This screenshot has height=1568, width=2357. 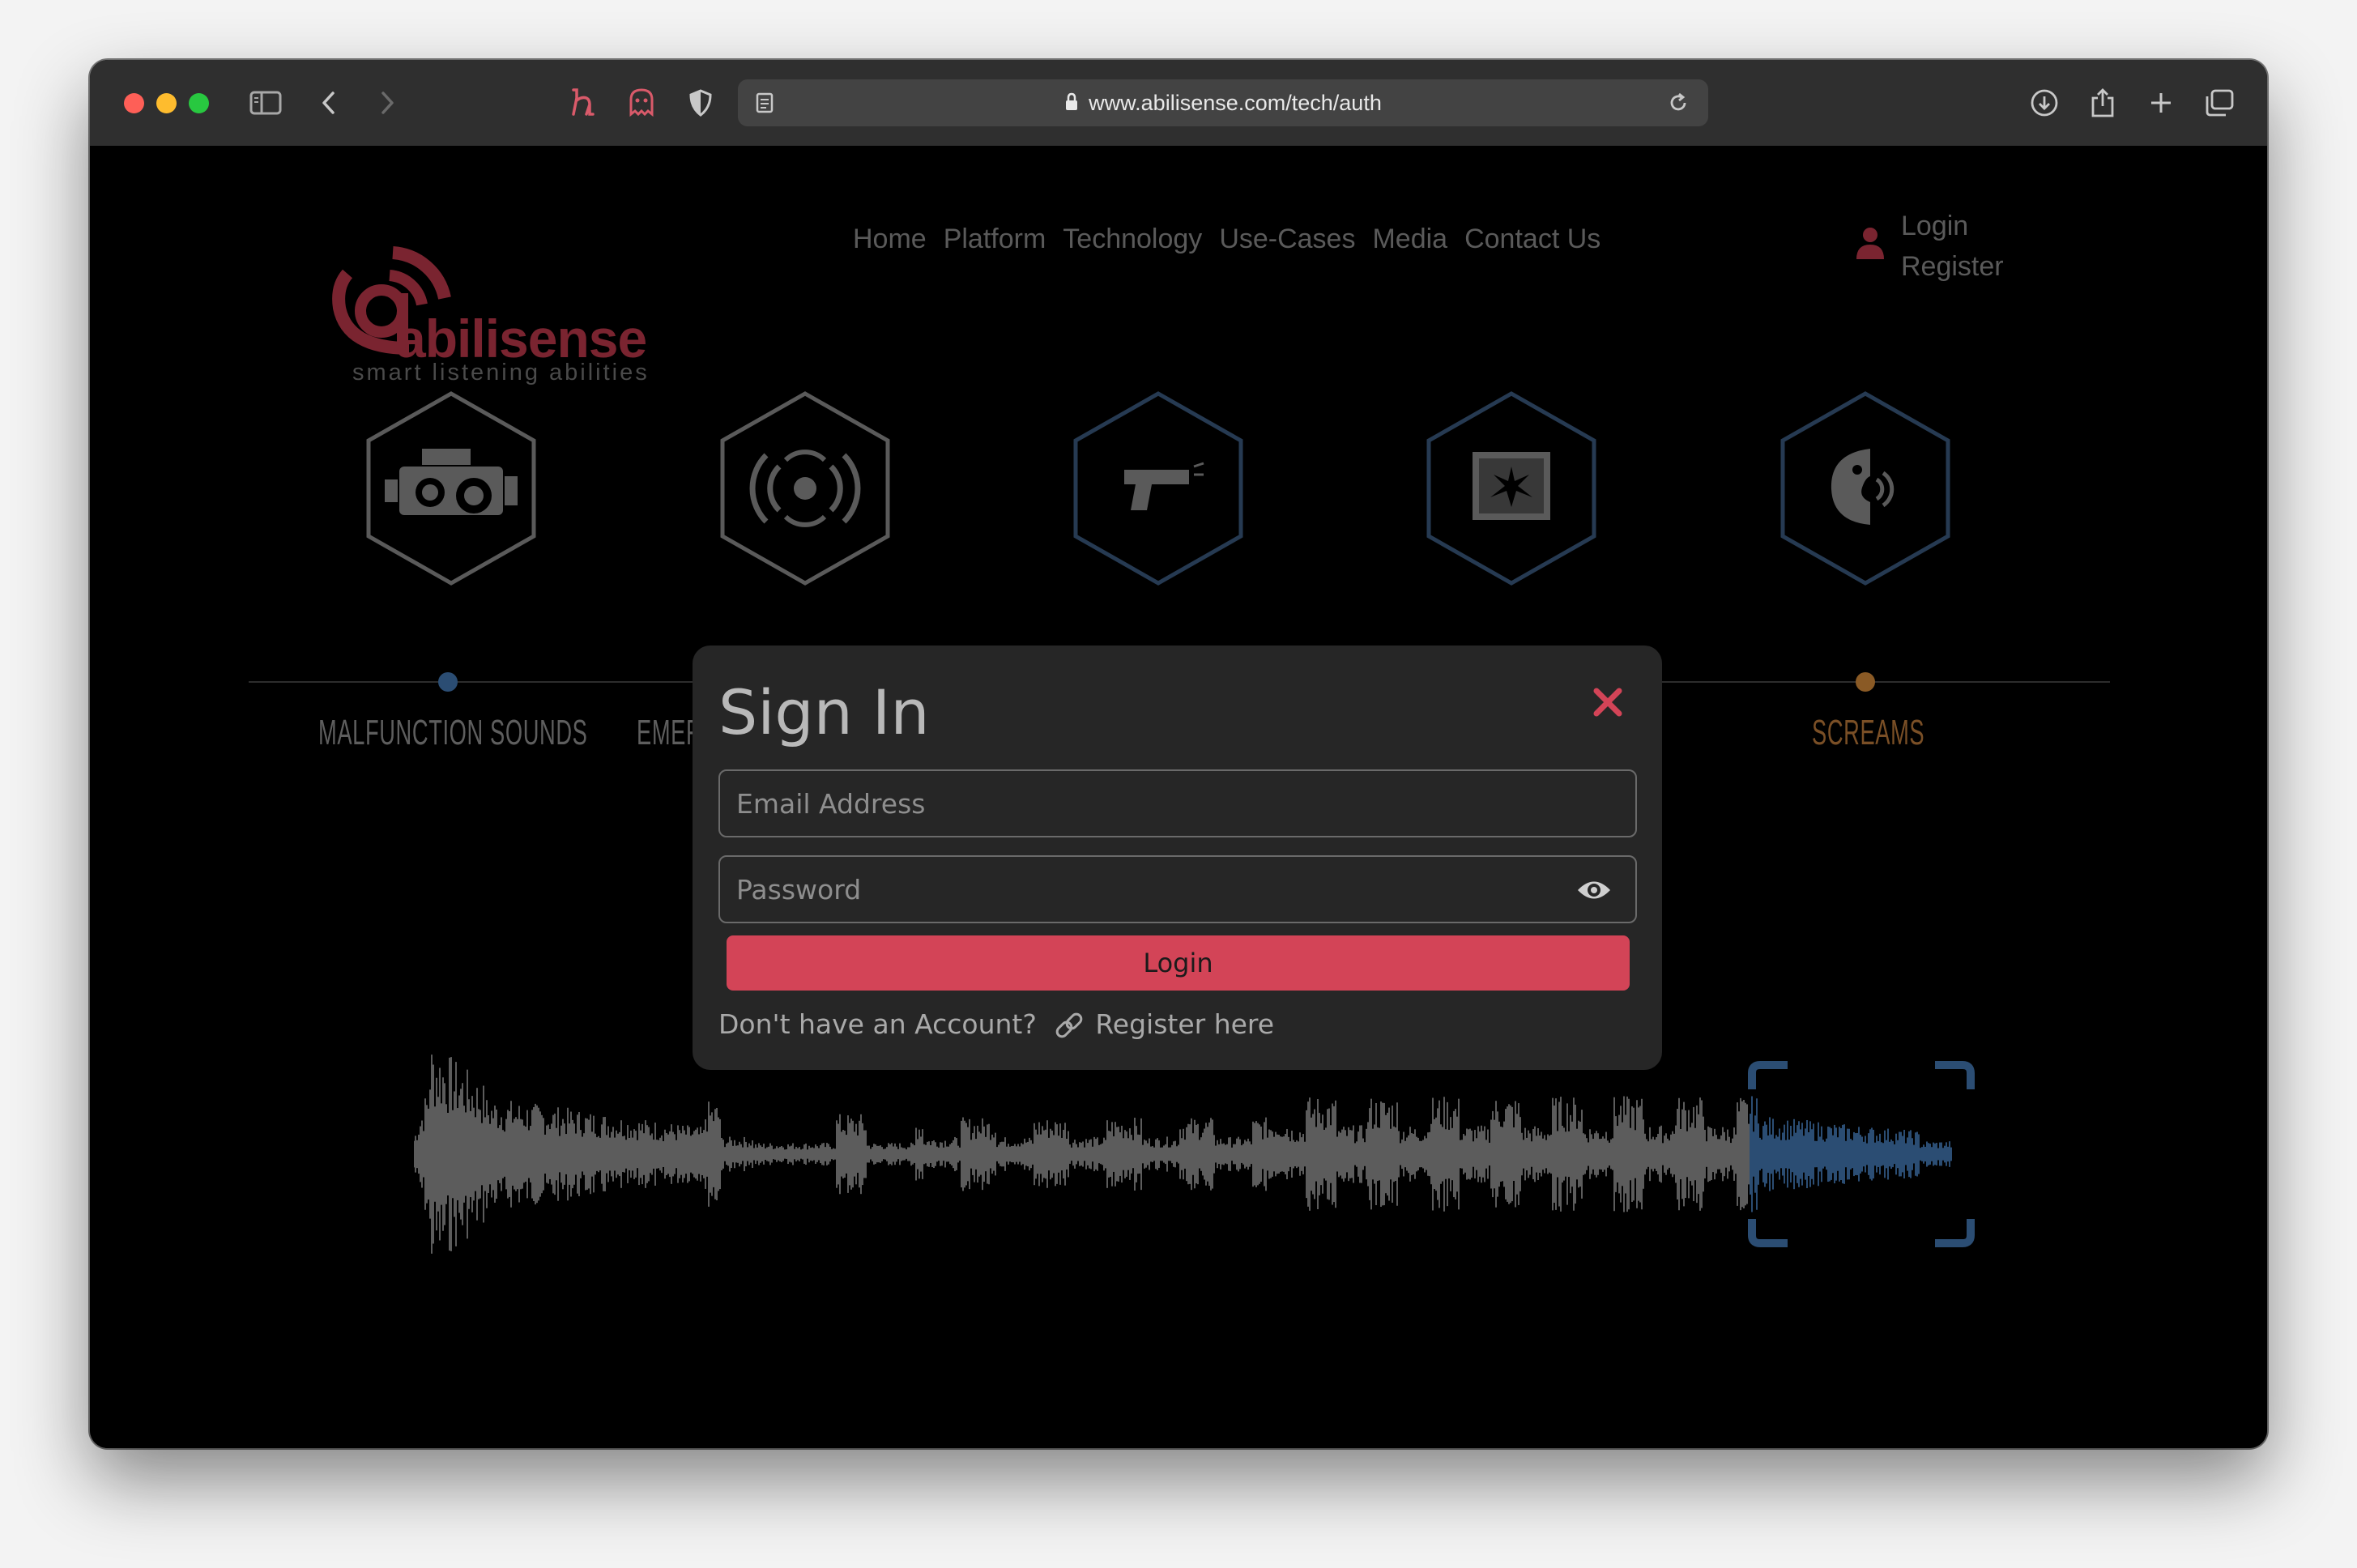 I want to click on ghostery-extension-icon, so click(x=641, y=102).